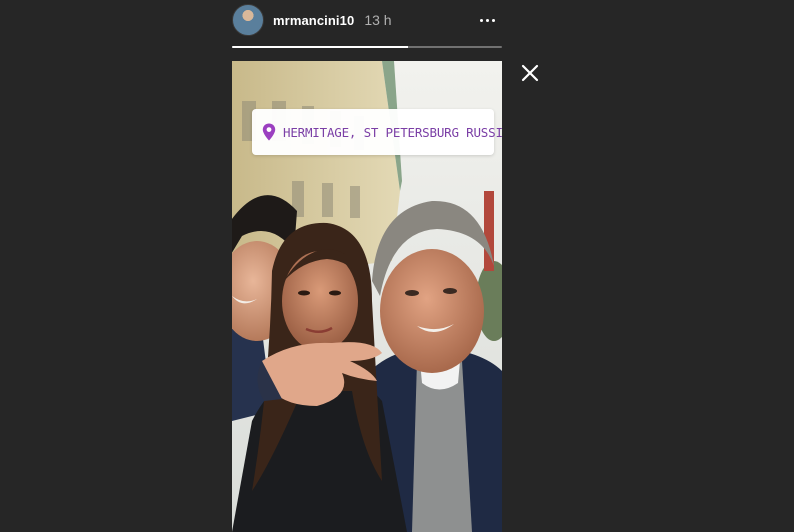 This screenshot has width=794, height=532. I want to click on more-horizontal-icon, so click(487, 20).